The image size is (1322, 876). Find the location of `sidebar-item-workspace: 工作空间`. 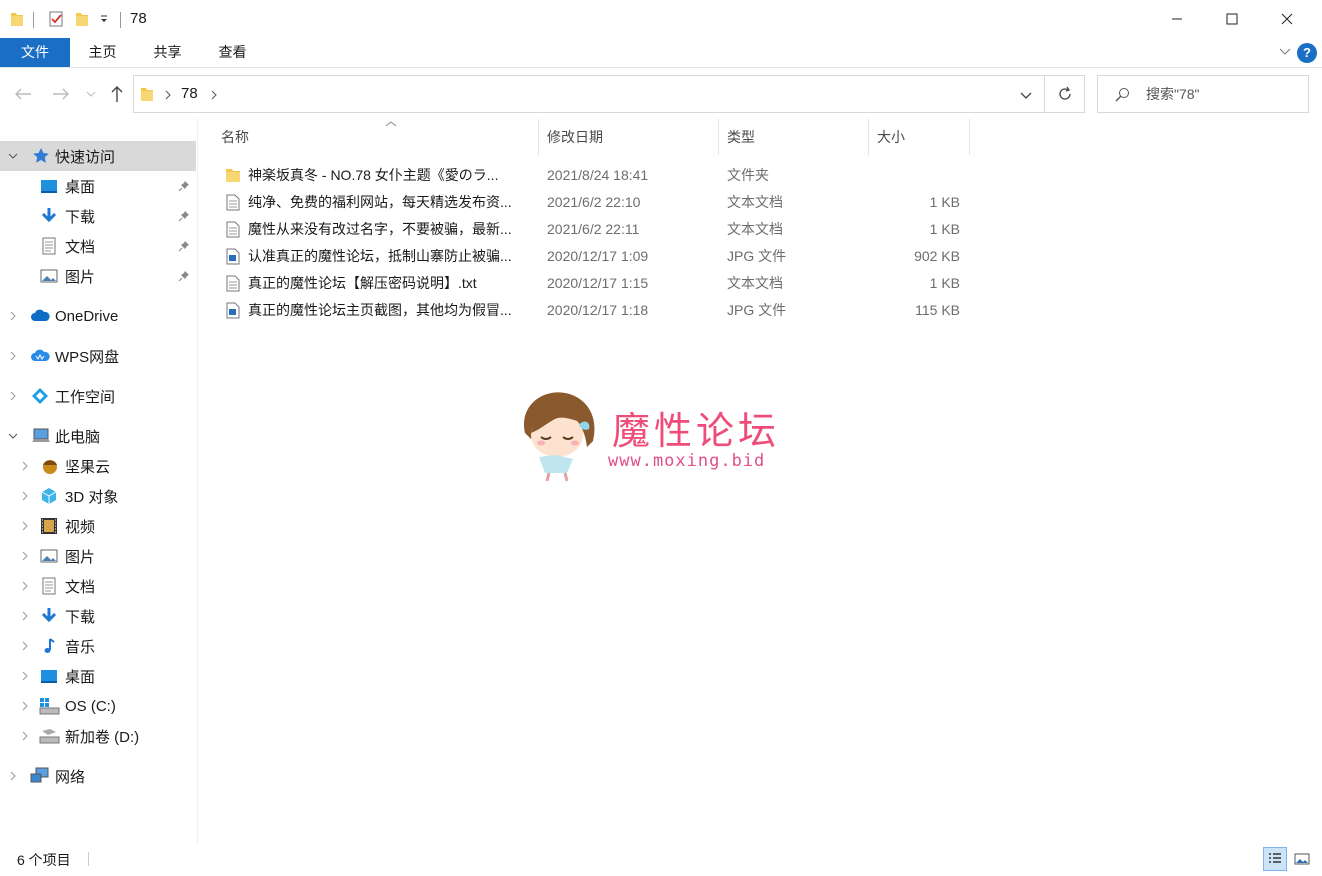

sidebar-item-workspace: 工作空间 is located at coordinates (98, 396).